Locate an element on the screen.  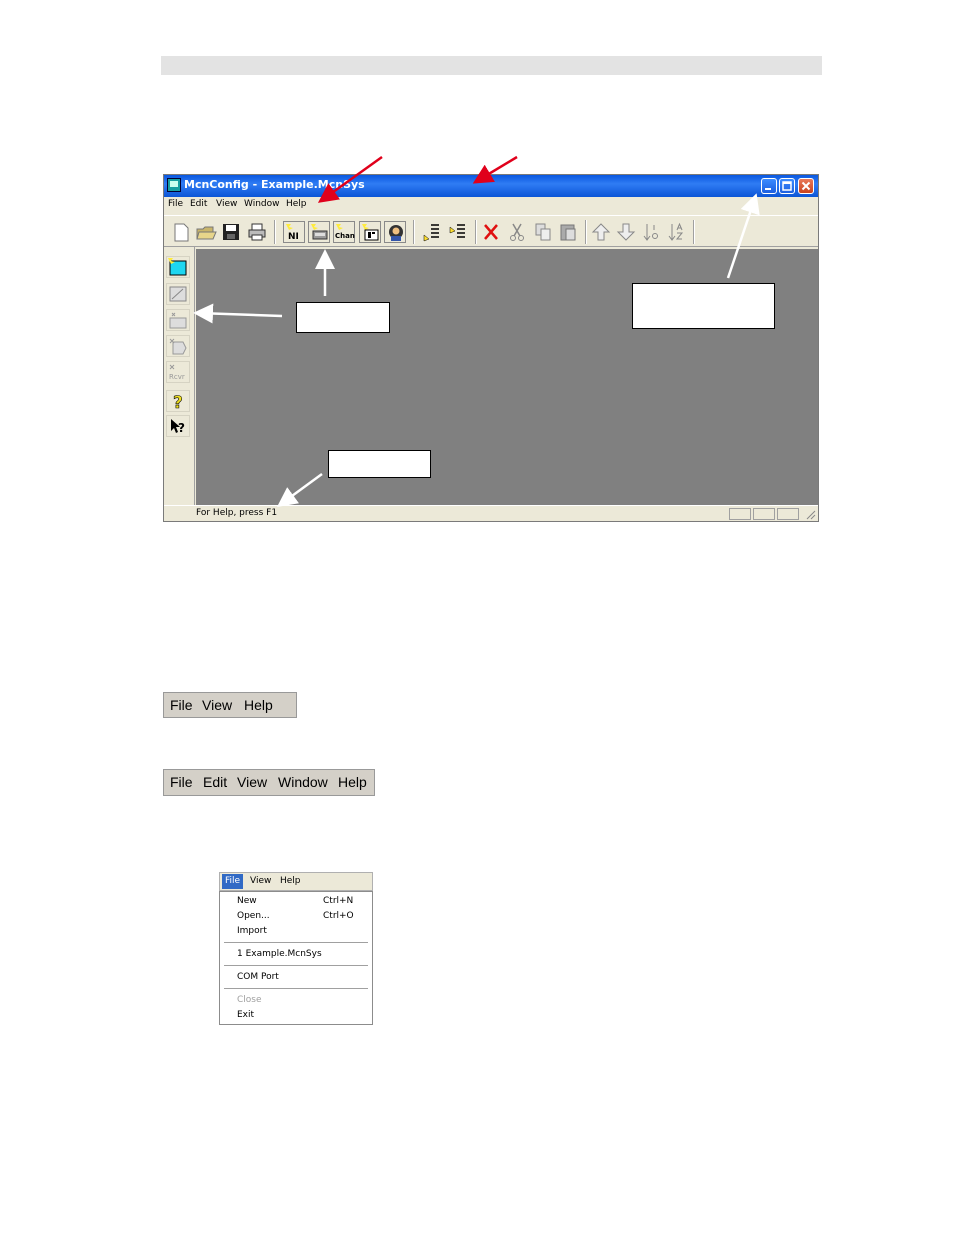
menu-bar-arrow is located at coordinates (350, 179).